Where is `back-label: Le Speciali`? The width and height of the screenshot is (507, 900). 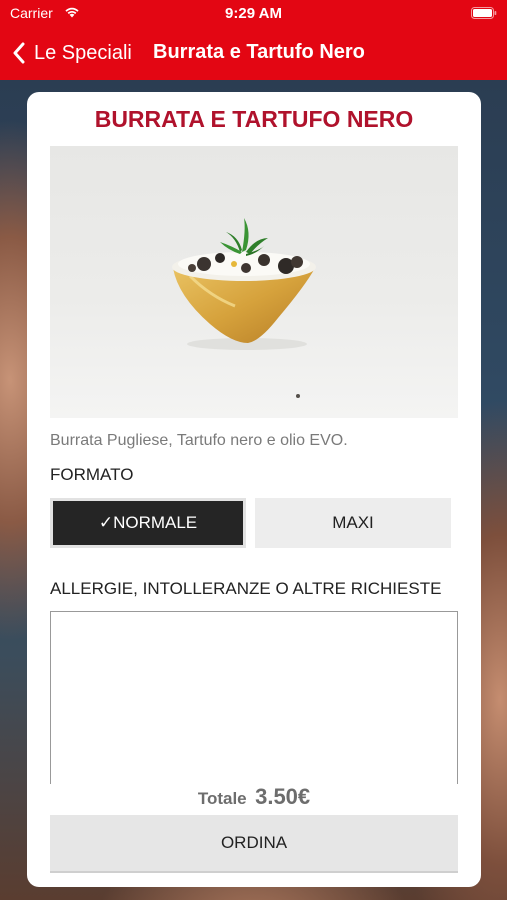 back-label: Le Speciali is located at coordinates (83, 52).